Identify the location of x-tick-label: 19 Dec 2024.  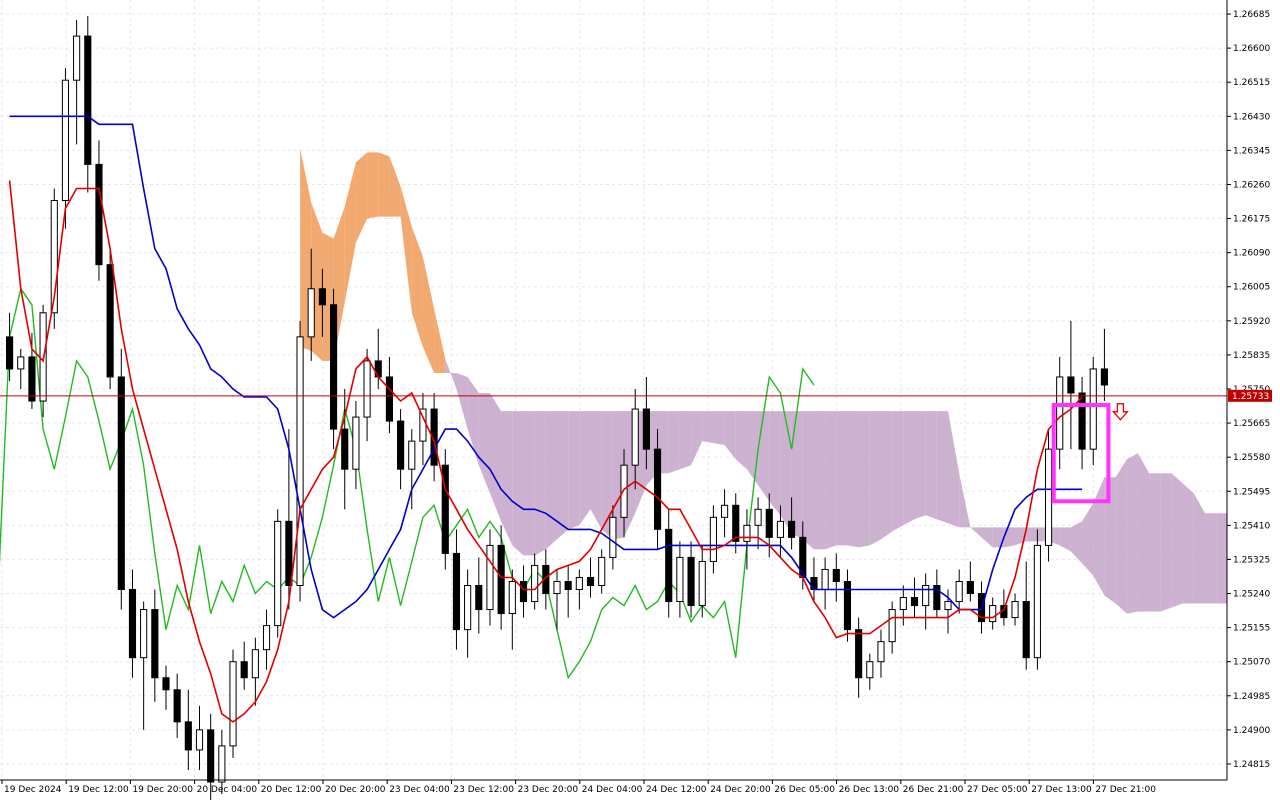
(33, 790).